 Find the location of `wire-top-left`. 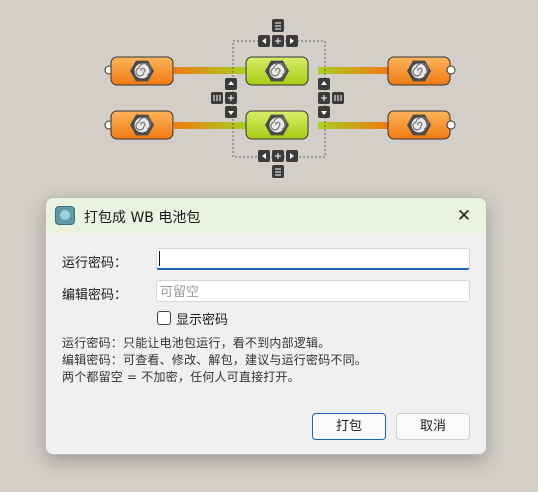

wire-top-left is located at coordinates (210, 70).